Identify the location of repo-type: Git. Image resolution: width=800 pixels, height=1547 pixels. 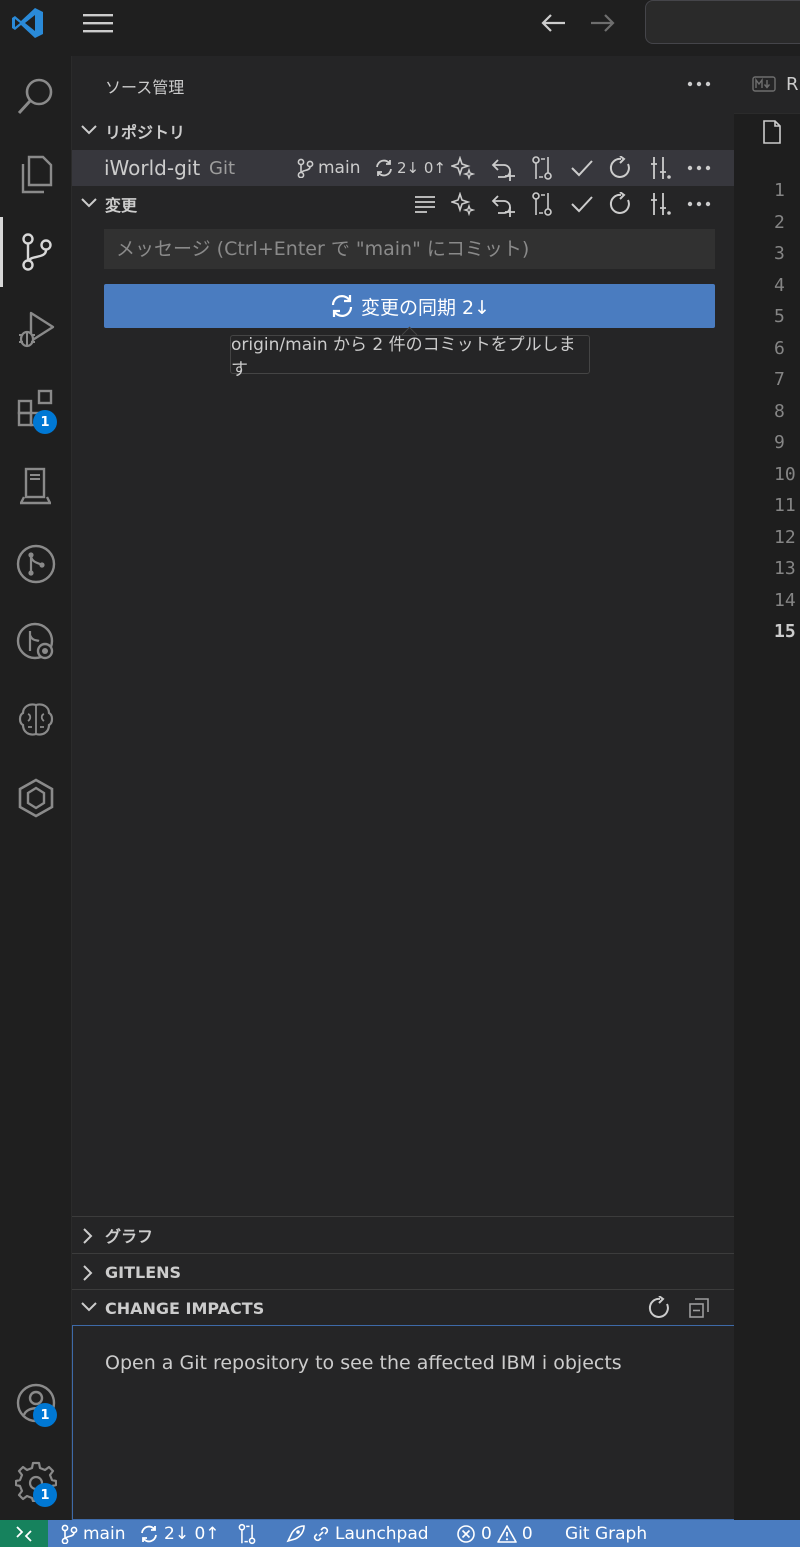
(222, 168).